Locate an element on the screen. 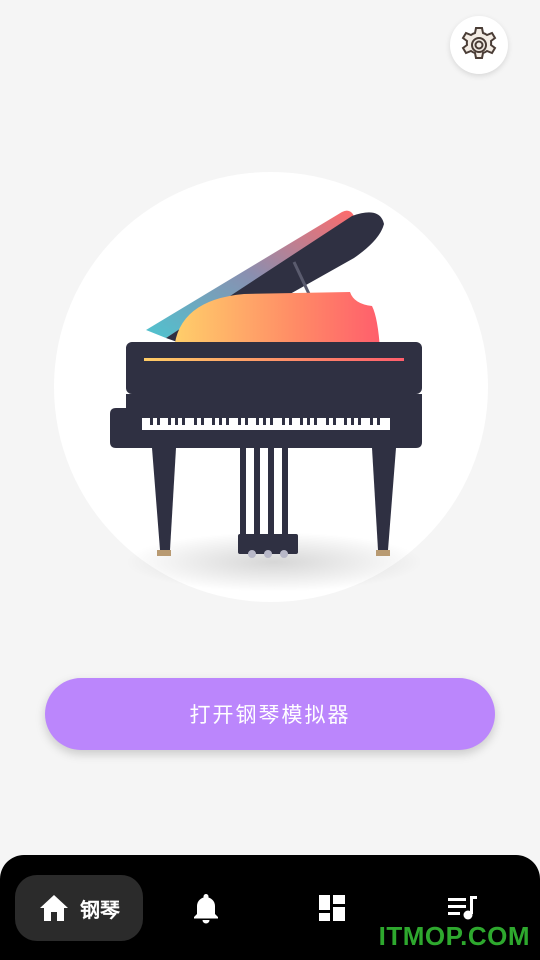 This screenshot has width=540, height=960. nav-item-notifications is located at coordinates (206, 908).